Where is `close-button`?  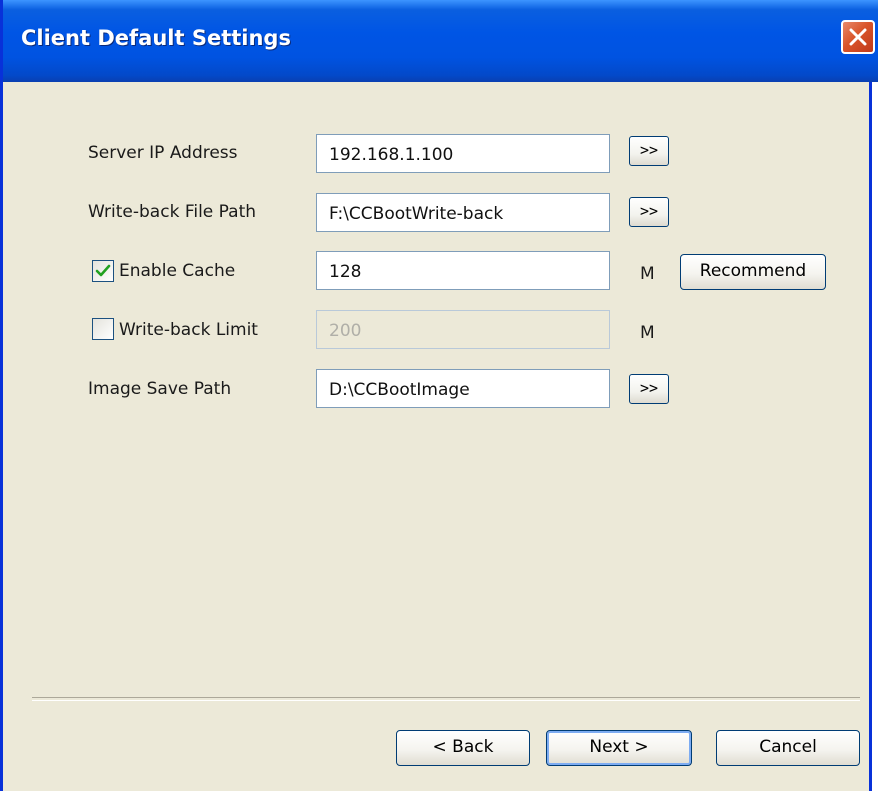
close-button is located at coordinates (858, 37).